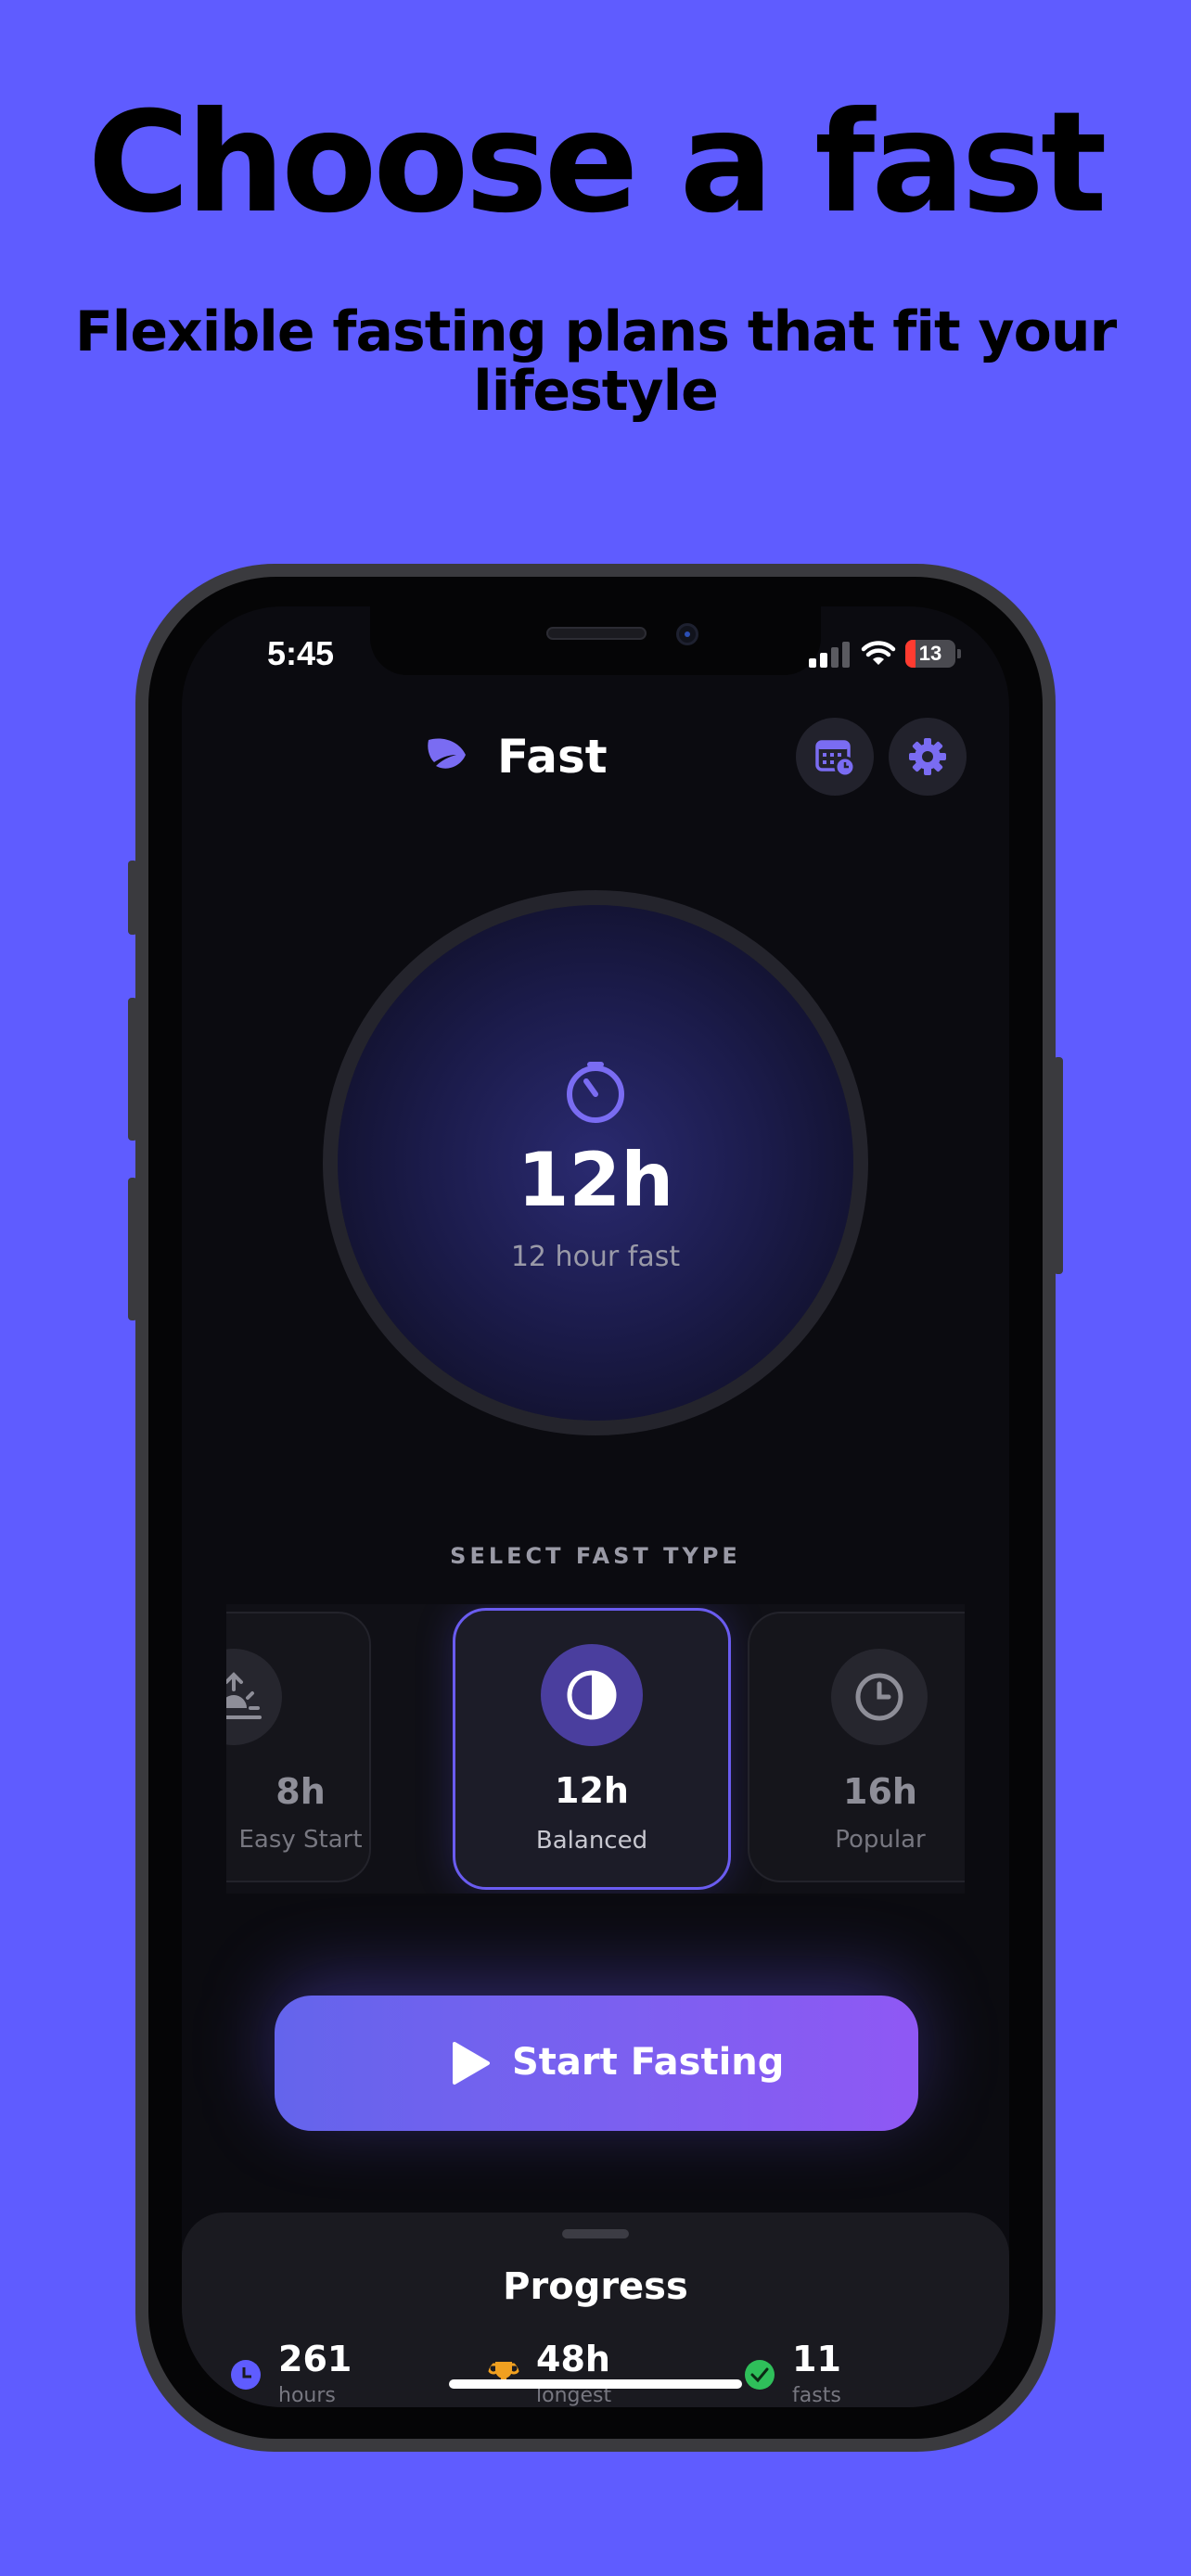 The width and height of the screenshot is (1191, 2576). What do you see at coordinates (595, 2233) in the screenshot?
I see `sheet-grabber` at bounding box center [595, 2233].